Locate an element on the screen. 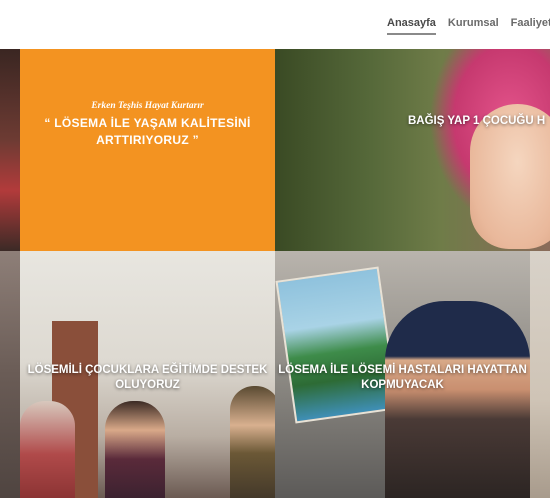 Image resolution: width=550 pixels, height=498 pixels. nav-item-faaliyetler: Faaliyetler is located at coordinates (530, 26).